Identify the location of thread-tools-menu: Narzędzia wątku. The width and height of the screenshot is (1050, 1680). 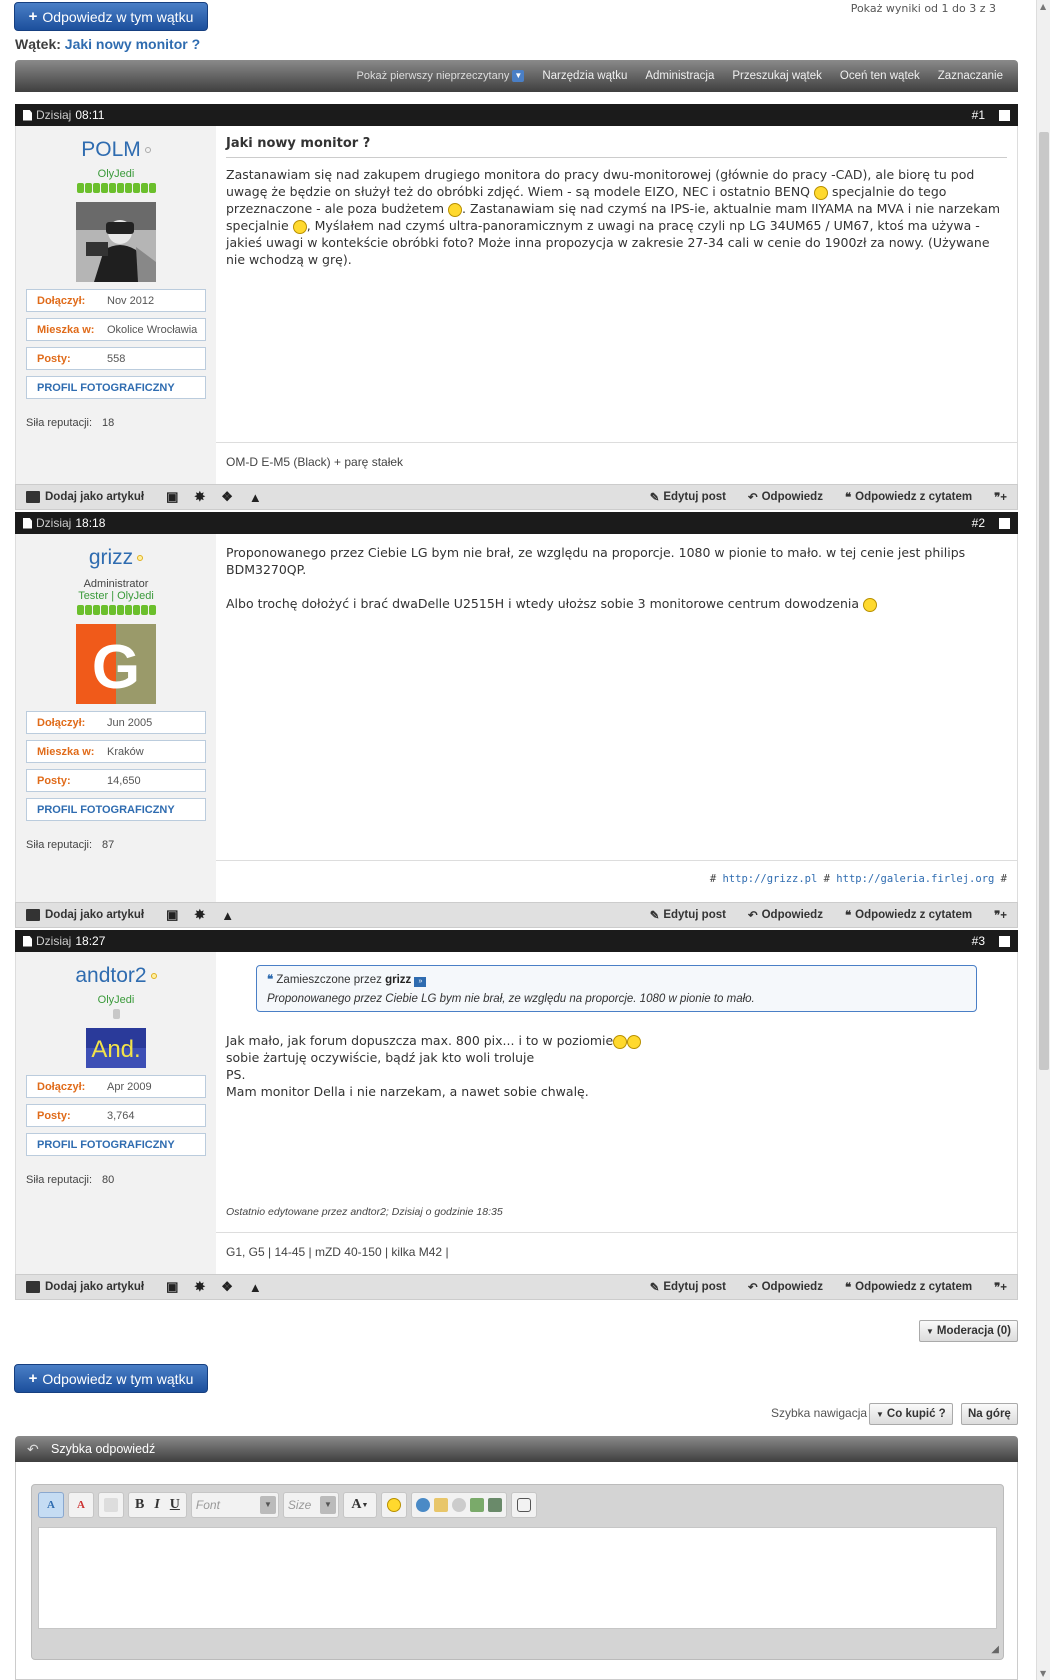
(584, 76).